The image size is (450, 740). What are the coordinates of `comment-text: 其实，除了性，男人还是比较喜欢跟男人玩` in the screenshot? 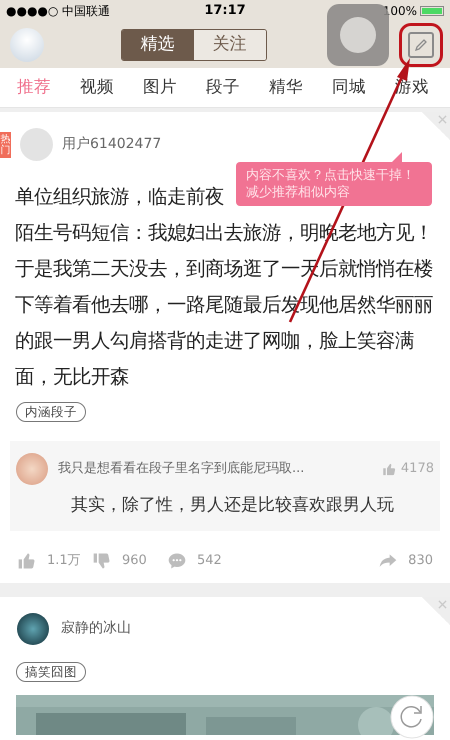 It's located at (233, 505).